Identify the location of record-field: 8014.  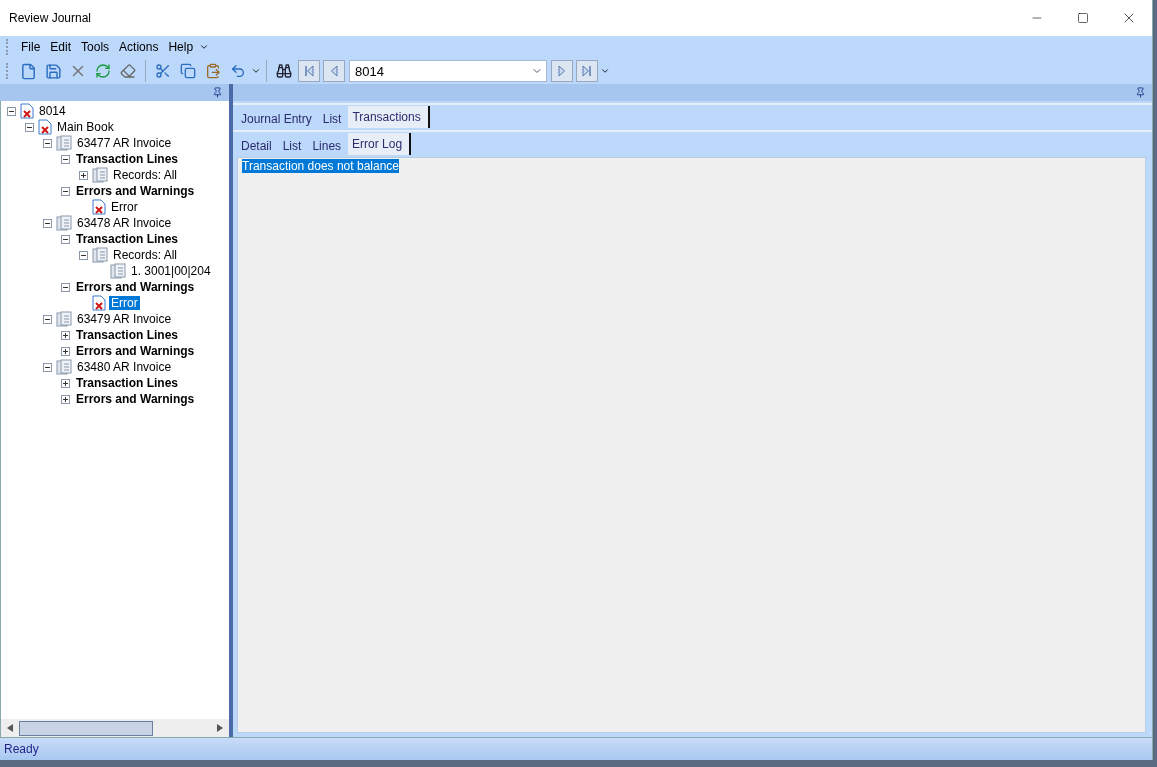
(448, 71).